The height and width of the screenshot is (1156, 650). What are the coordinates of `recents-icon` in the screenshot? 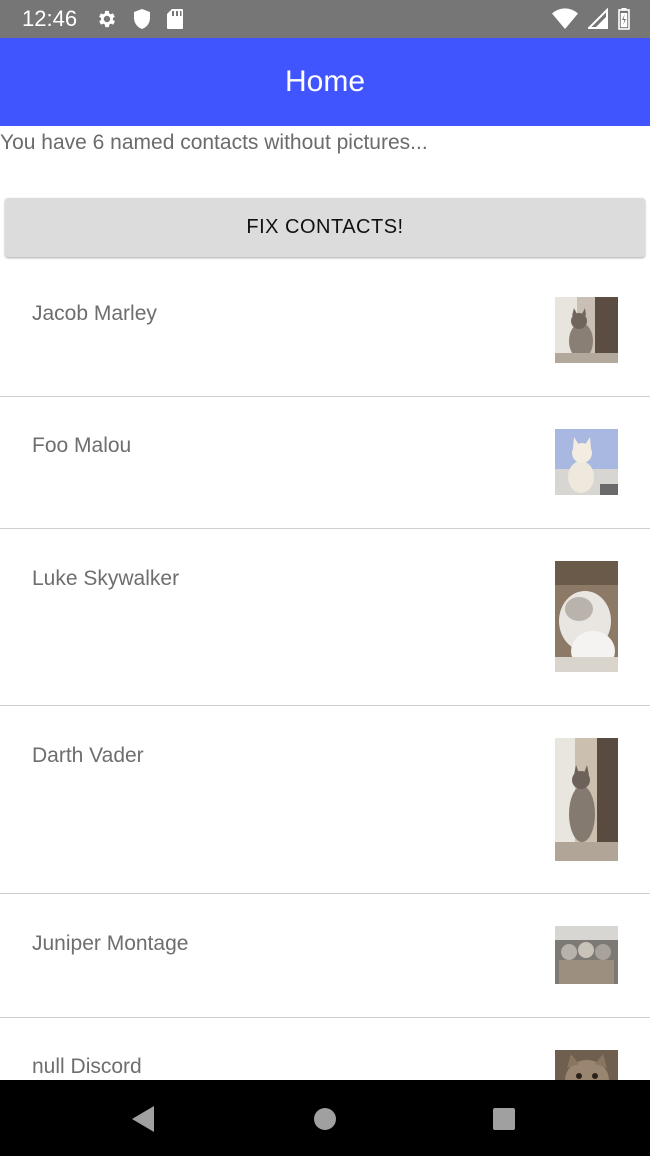 It's located at (504, 1119).